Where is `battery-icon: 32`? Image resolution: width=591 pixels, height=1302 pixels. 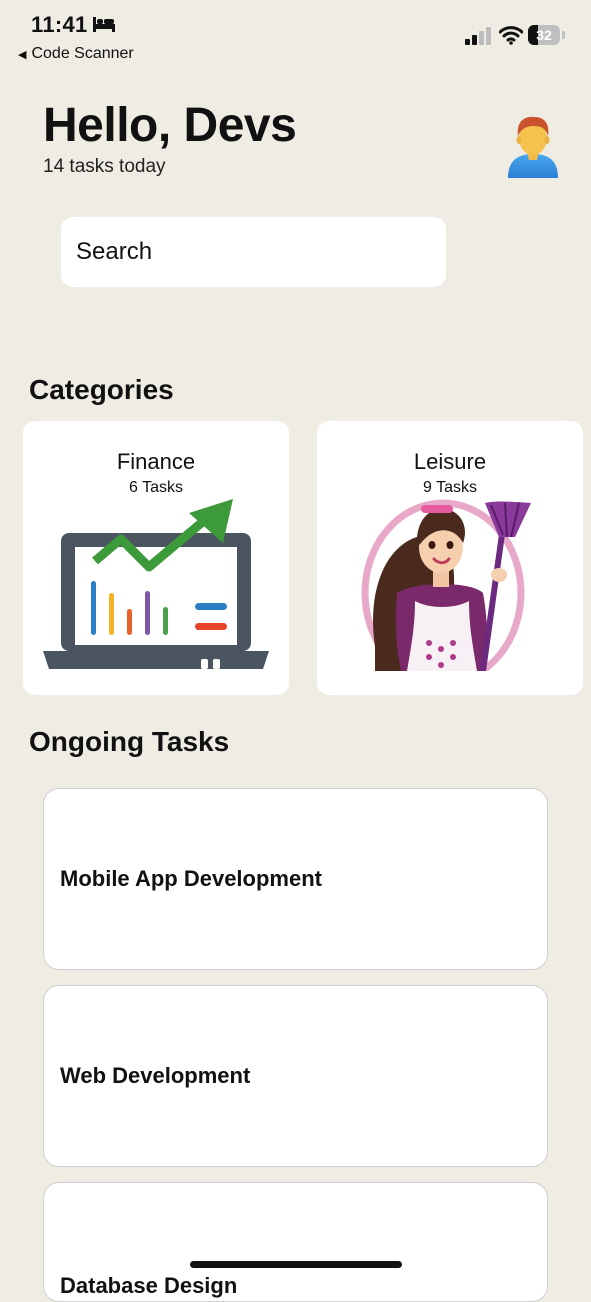
battery-icon: 32 is located at coordinates (547, 35).